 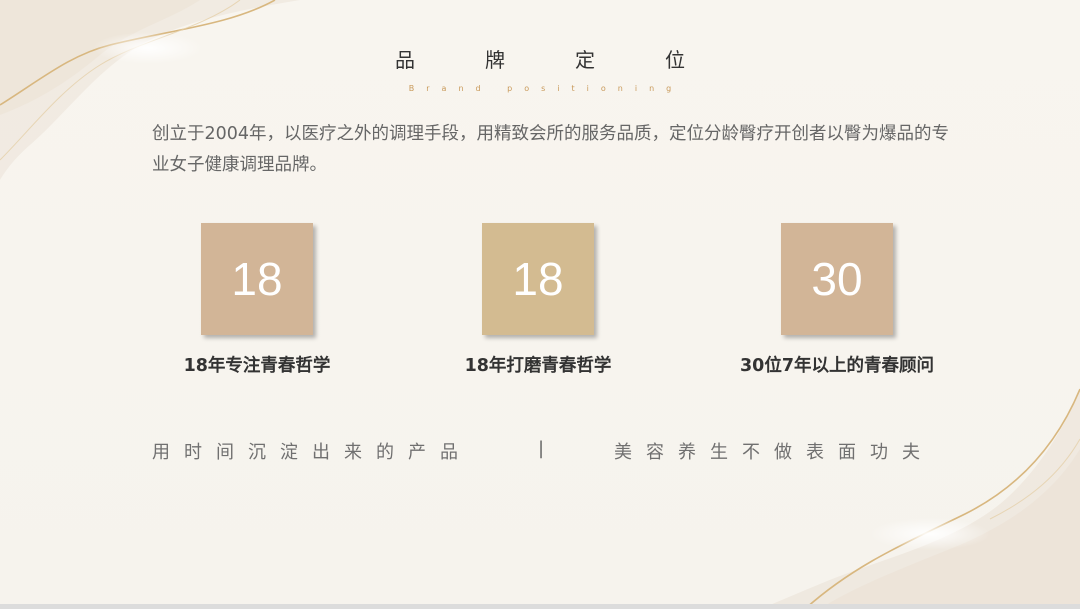 I want to click on stat-card-3: 30 30位7年以上的青春顾问, so click(x=837, y=300).